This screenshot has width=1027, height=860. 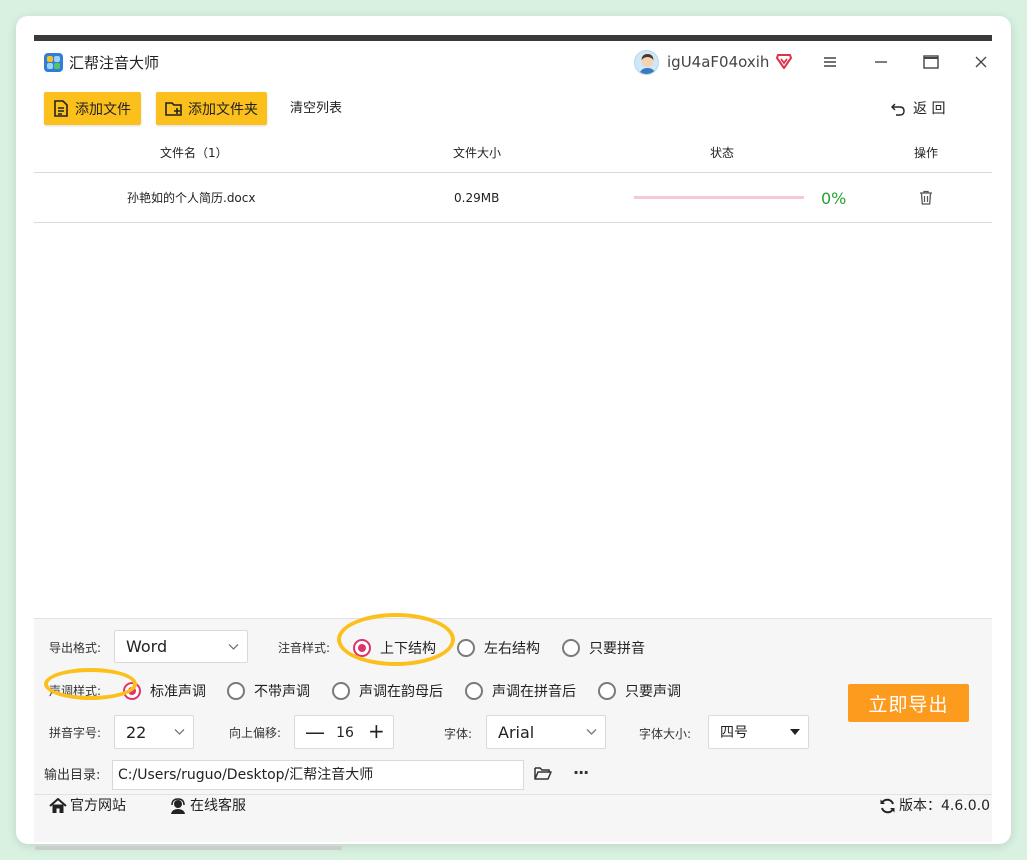 I want to click on add-file-button: 添加文件, so click(x=92, y=108).